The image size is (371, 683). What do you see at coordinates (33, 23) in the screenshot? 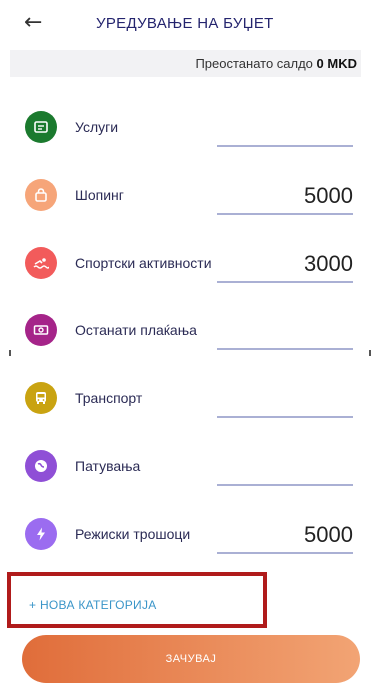
I see `back-arrow-icon: ←` at bounding box center [33, 23].